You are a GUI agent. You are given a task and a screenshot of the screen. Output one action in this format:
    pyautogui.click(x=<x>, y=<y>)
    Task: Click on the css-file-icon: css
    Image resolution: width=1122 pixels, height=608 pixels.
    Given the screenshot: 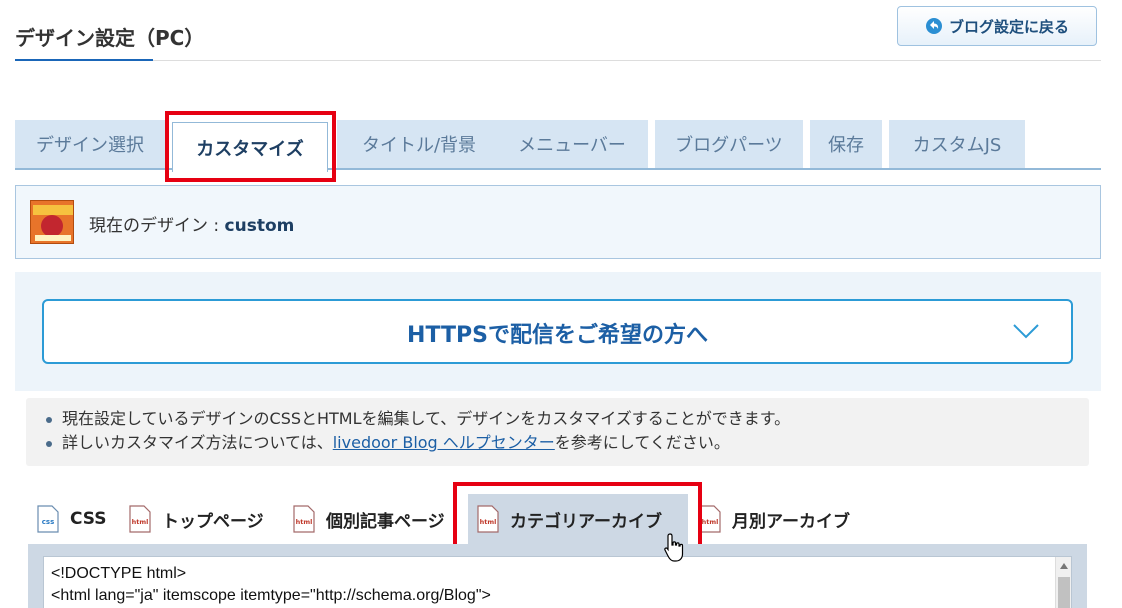 What is the action you would take?
    pyautogui.click(x=48, y=519)
    